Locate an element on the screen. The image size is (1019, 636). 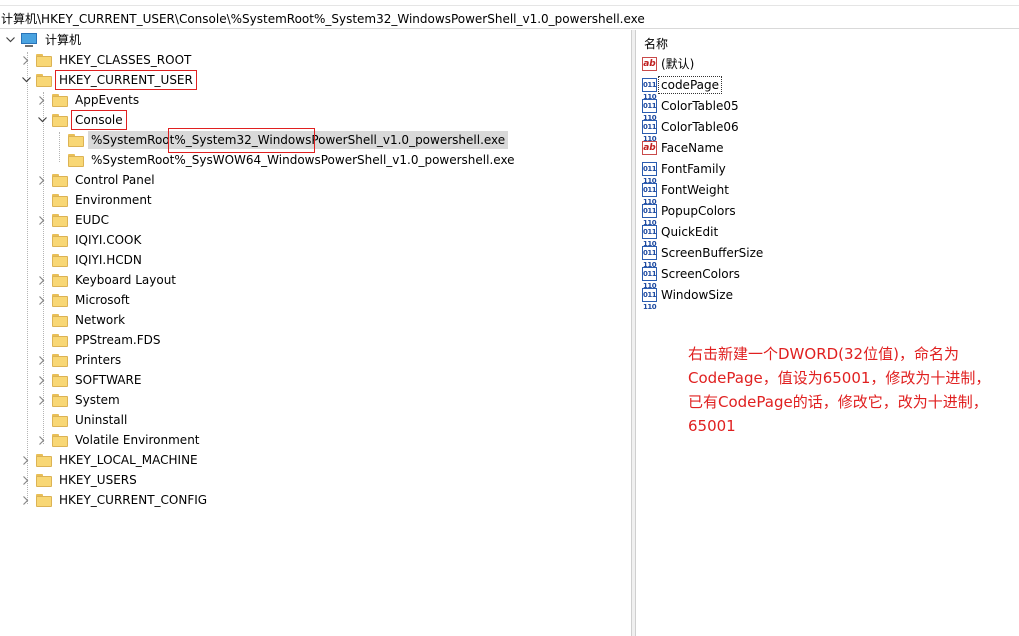
tree-item-microsoft: Microsoft is located at coordinates (84, 300).